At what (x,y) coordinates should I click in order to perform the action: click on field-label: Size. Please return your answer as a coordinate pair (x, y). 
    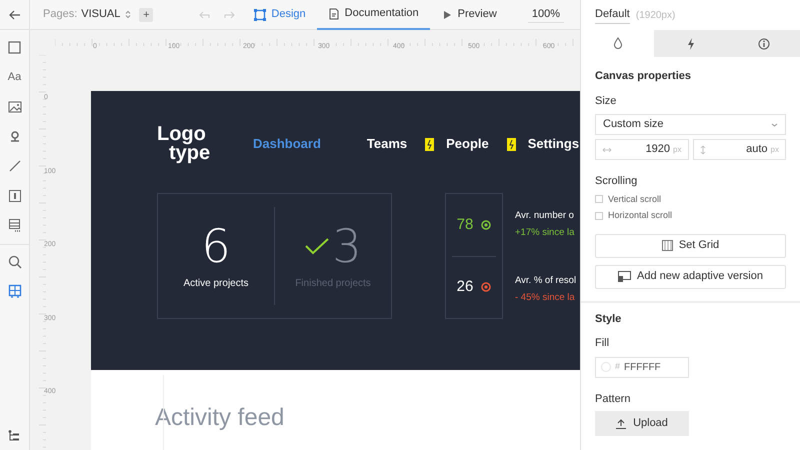
    Looking at the image, I should click on (606, 101).